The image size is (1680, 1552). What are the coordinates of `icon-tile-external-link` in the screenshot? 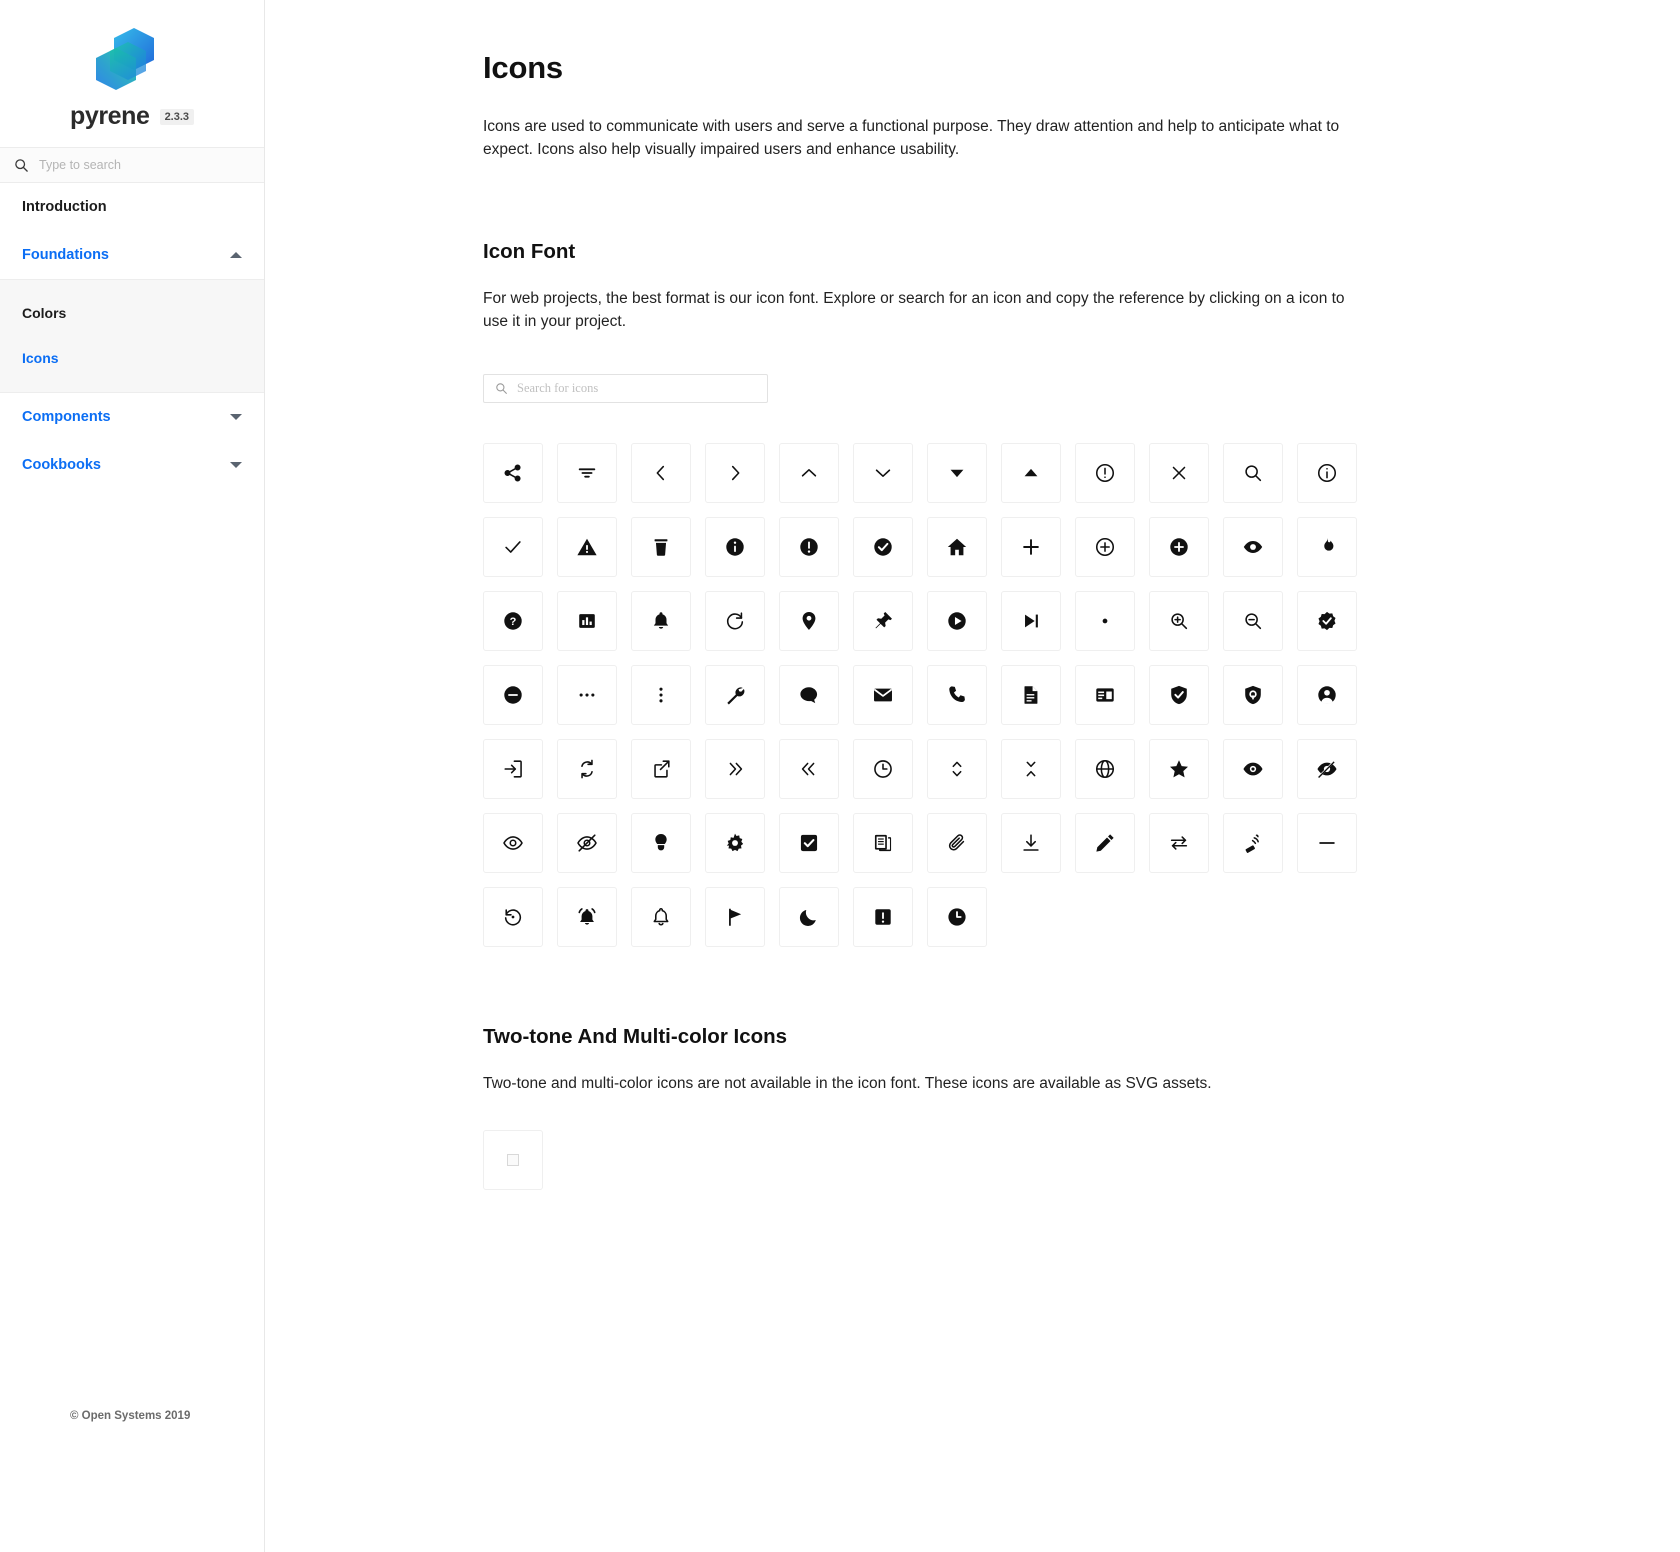 It's located at (661, 768).